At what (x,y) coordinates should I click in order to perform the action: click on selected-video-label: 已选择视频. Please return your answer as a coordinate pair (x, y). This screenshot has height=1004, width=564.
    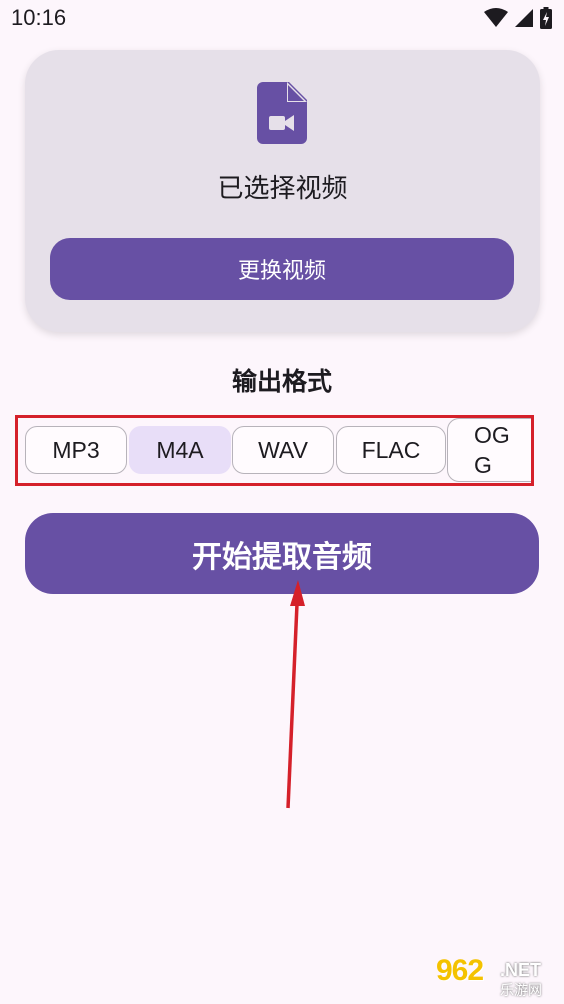
    Looking at the image, I should click on (282, 189).